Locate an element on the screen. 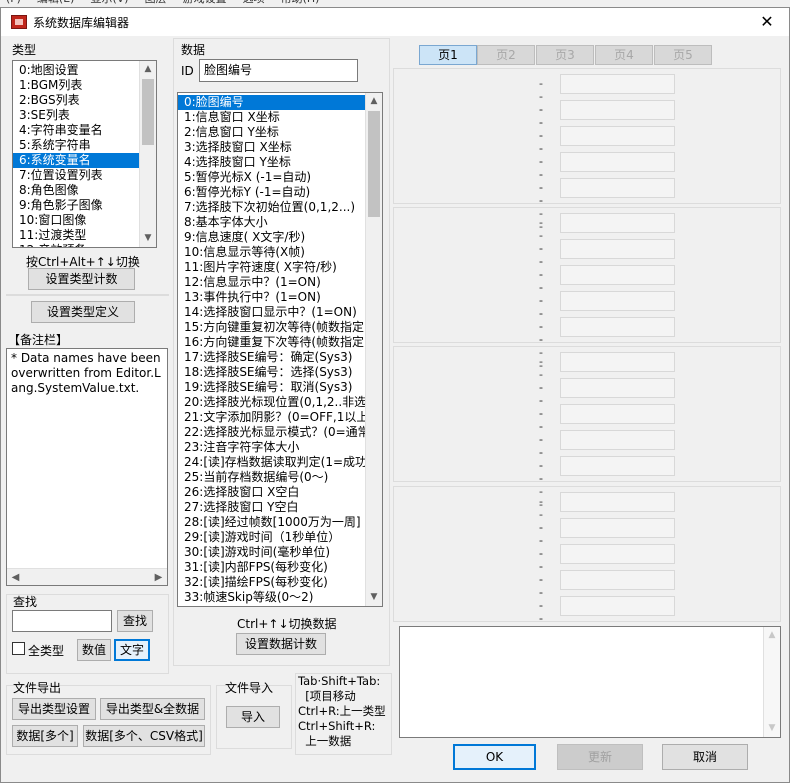 The width and height of the screenshot is (790, 783). shortcut-help-line: Ctrl+Shift+R: is located at coordinates (337, 726).